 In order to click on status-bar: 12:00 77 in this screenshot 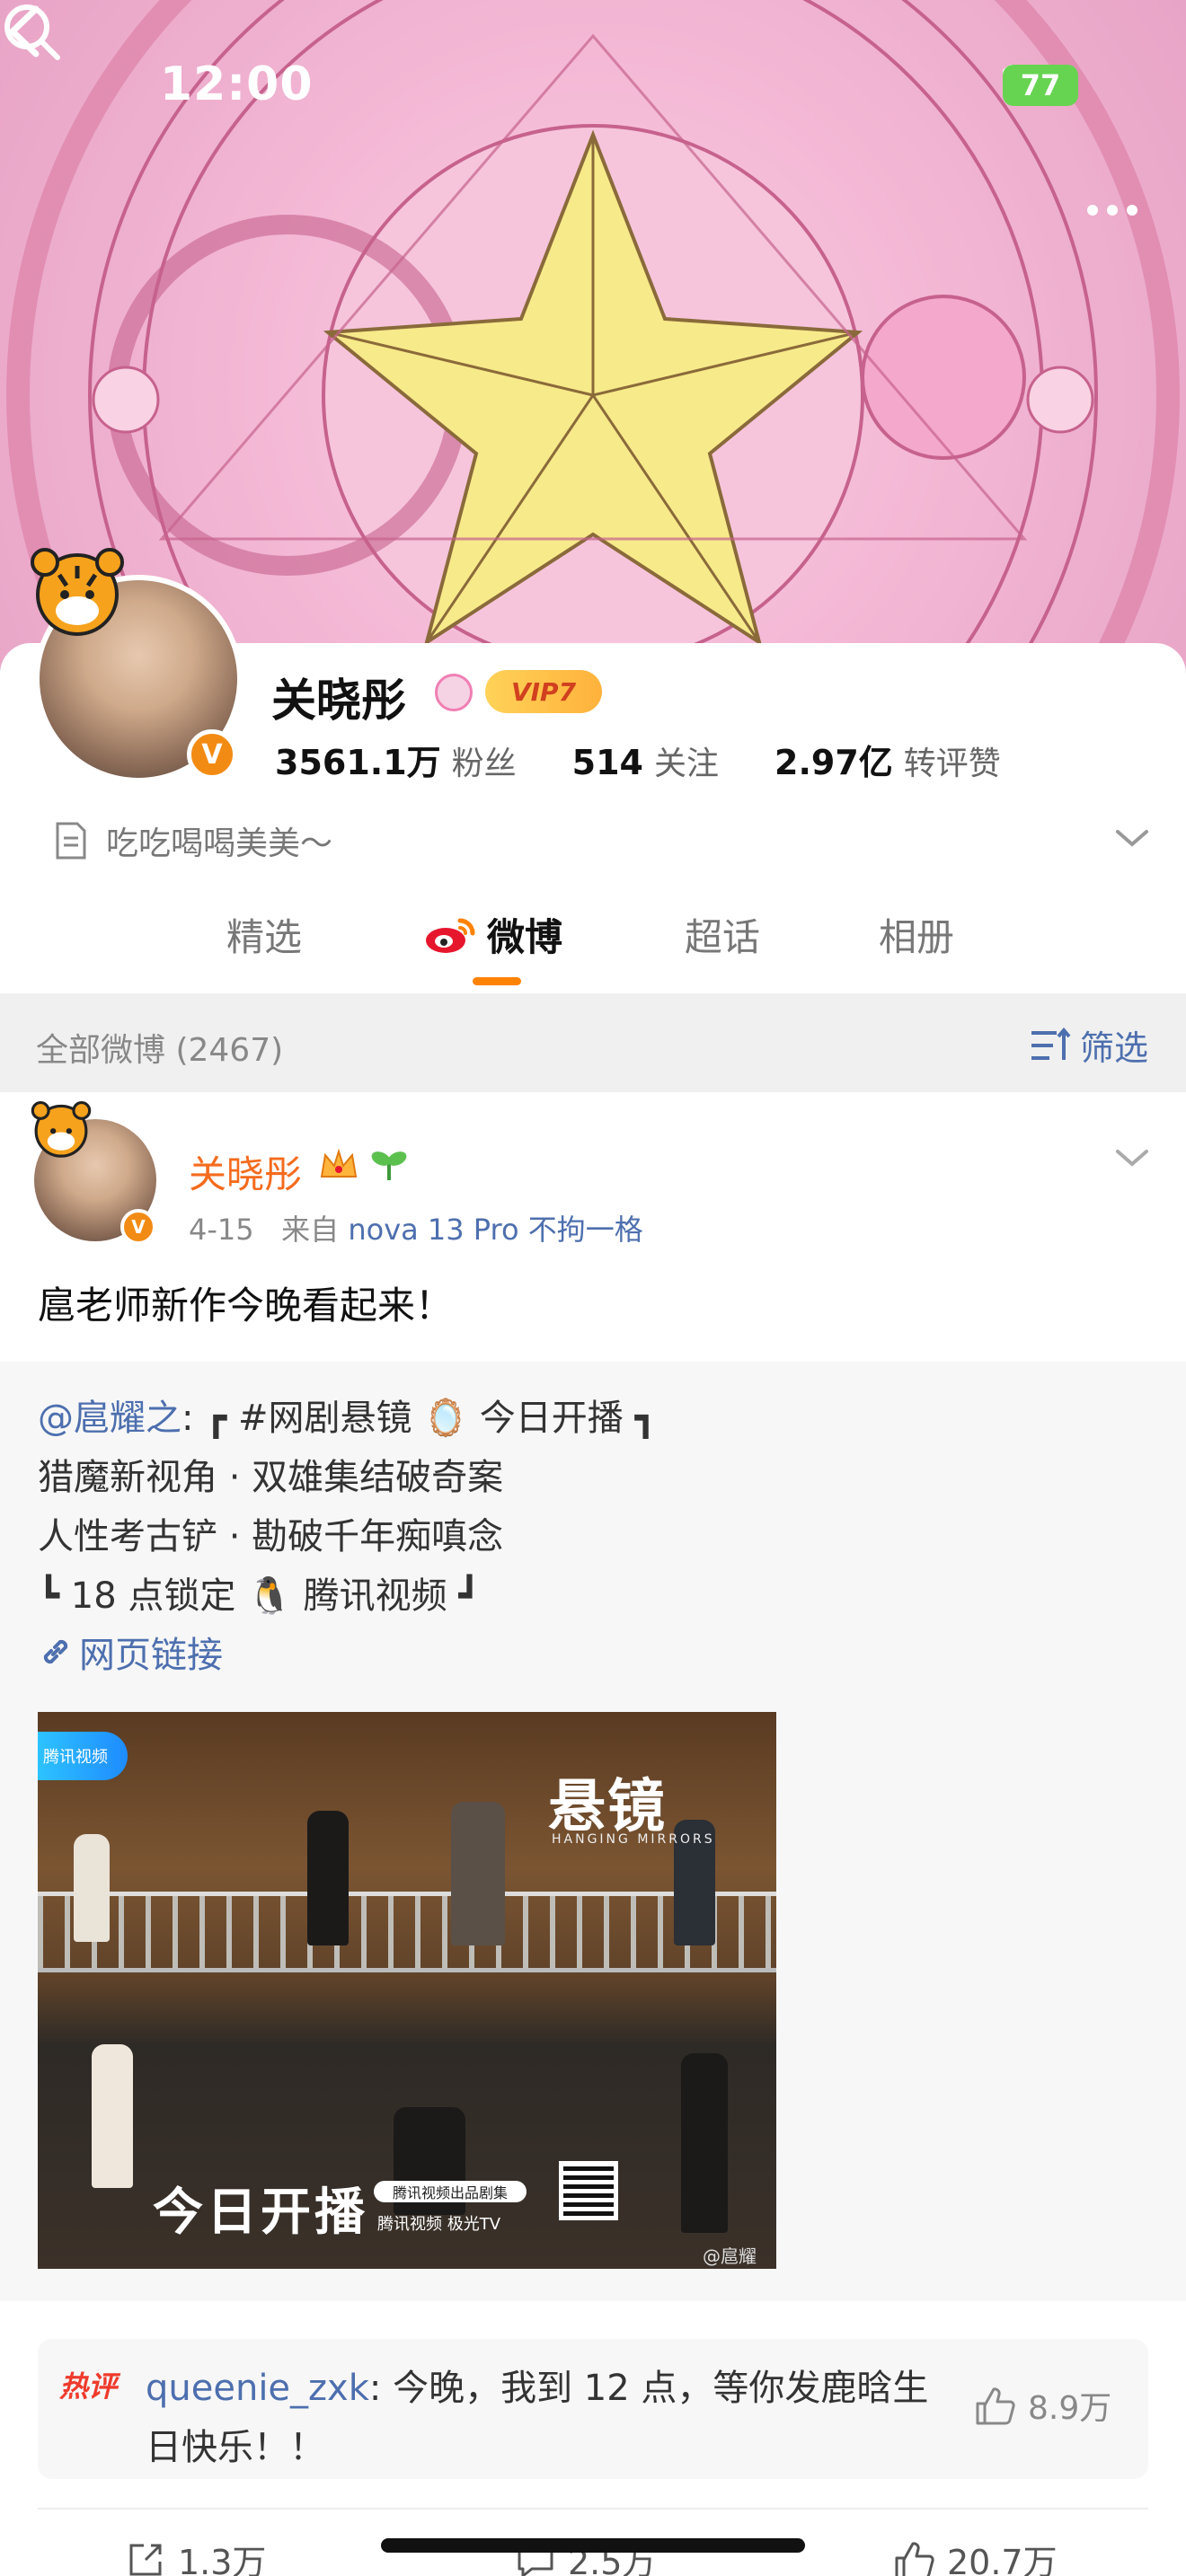, I will do `click(593, 85)`.